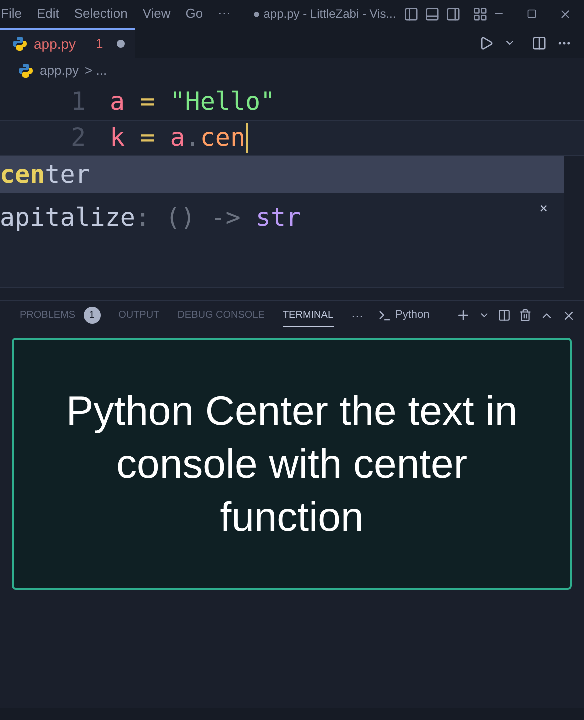 The height and width of the screenshot is (720, 584). I want to click on text-cursor, so click(247, 138).